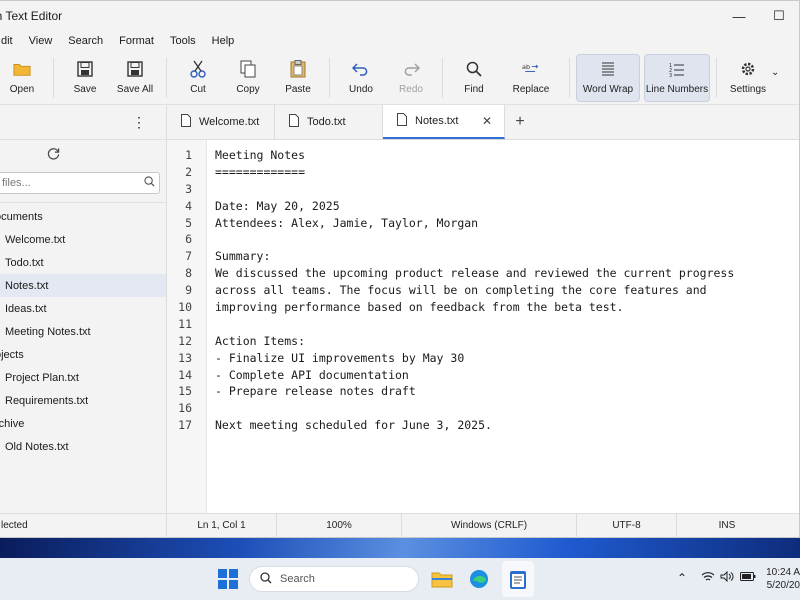 The width and height of the screenshot is (800, 600). Describe the element at coordinates (248, 89) in the screenshot. I see `copy-label: Copy` at that location.